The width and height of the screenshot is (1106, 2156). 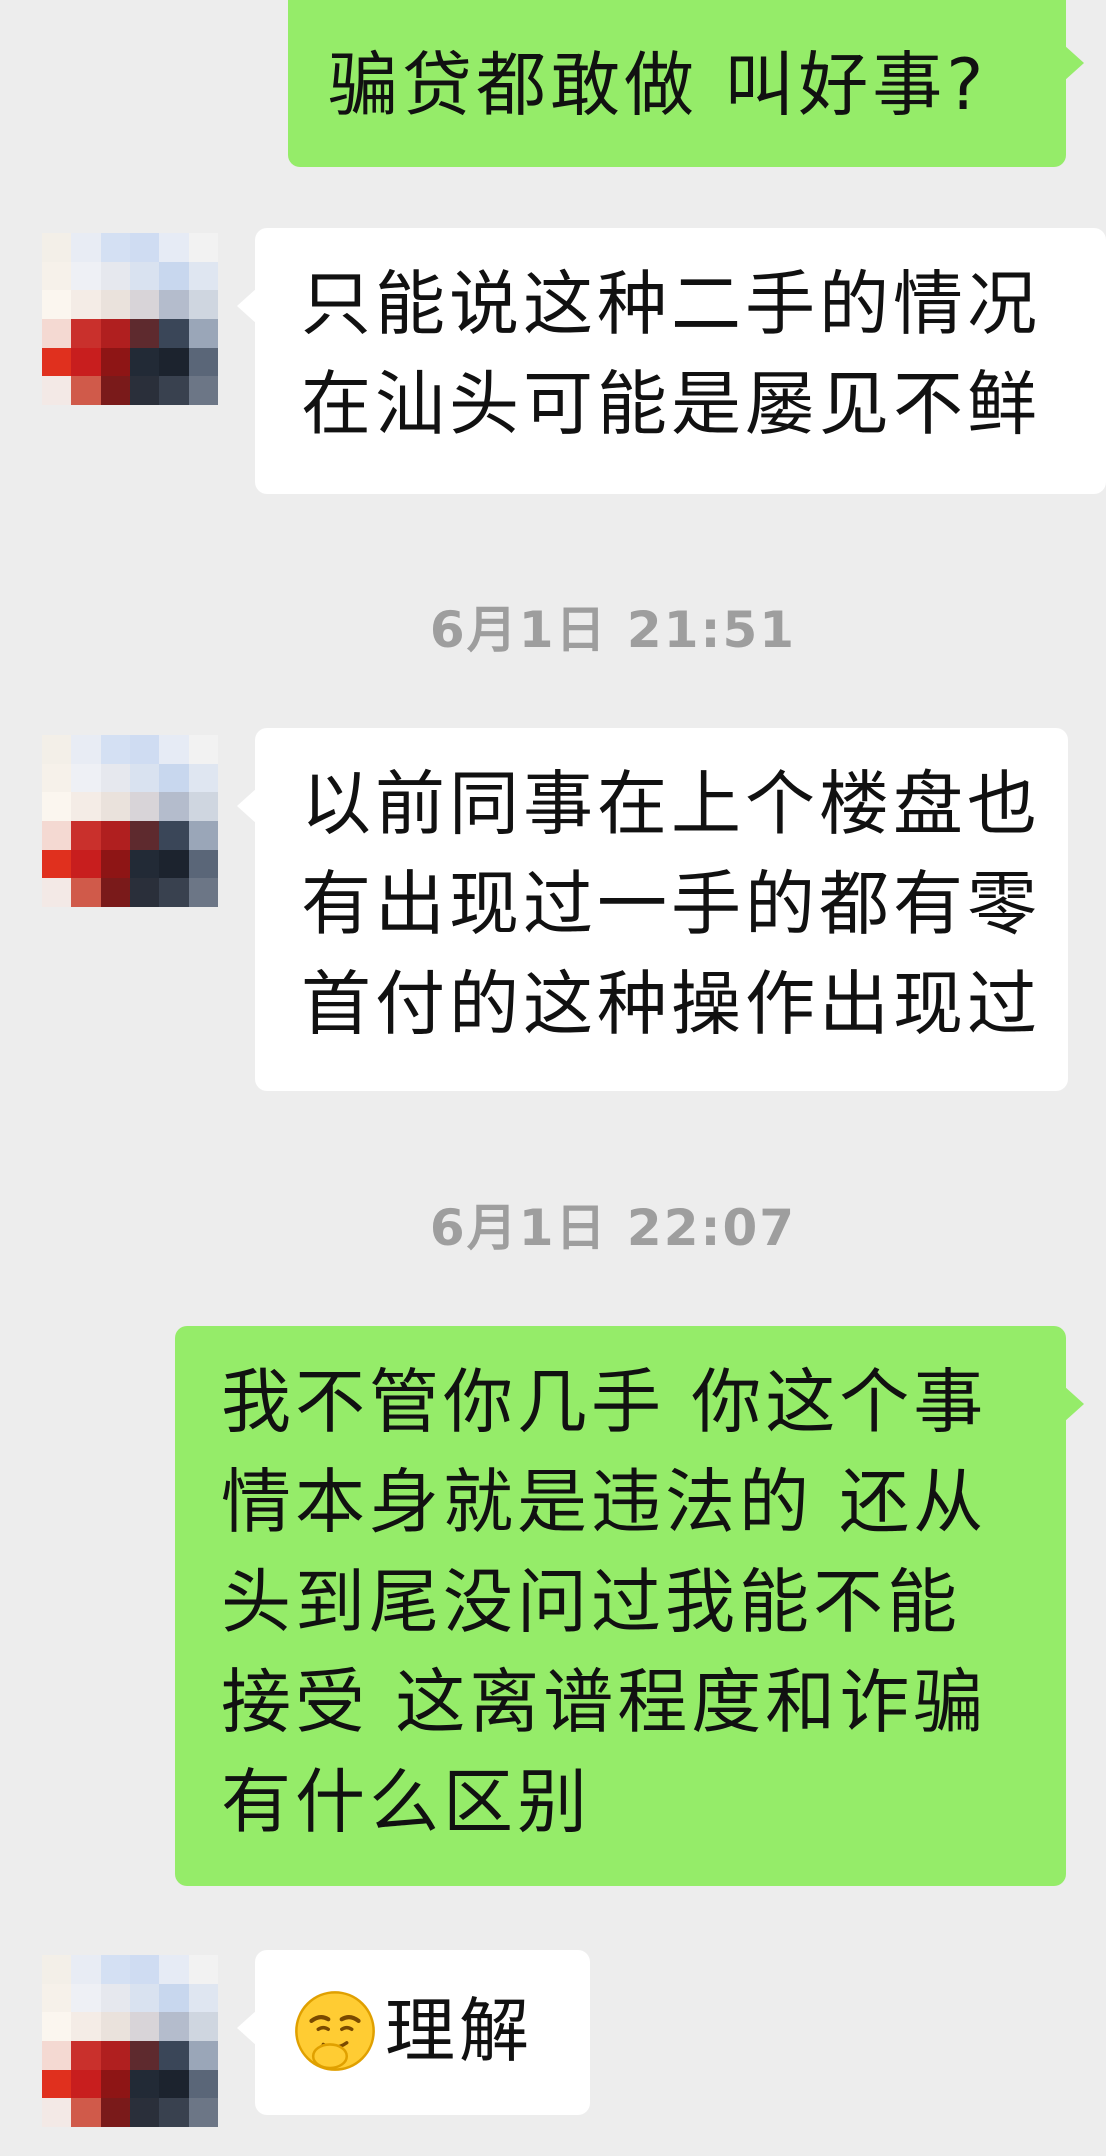 I want to click on message-line: 有出现过一手的都有零, so click(x=671, y=904).